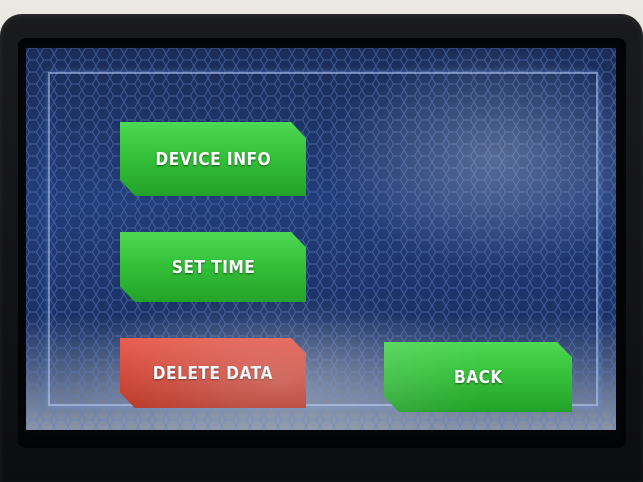 The image size is (643, 482). I want to click on device-info-label: DEVICE INFO, so click(213, 159).